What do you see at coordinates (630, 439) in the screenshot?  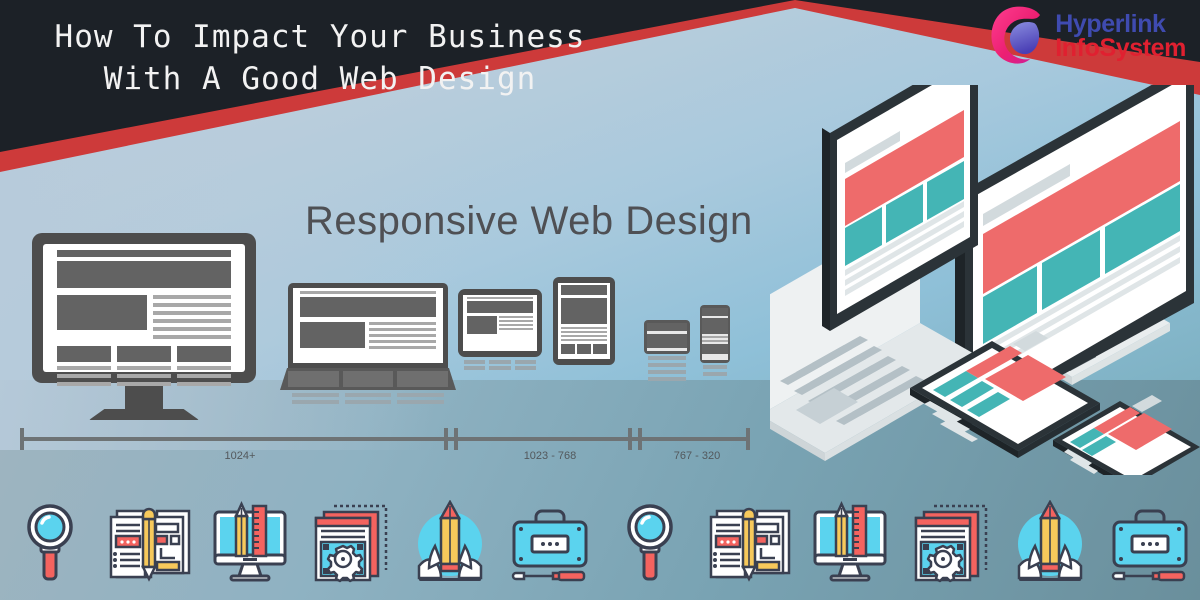 I see `ruler-tick-768-a` at bounding box center [630, 439].